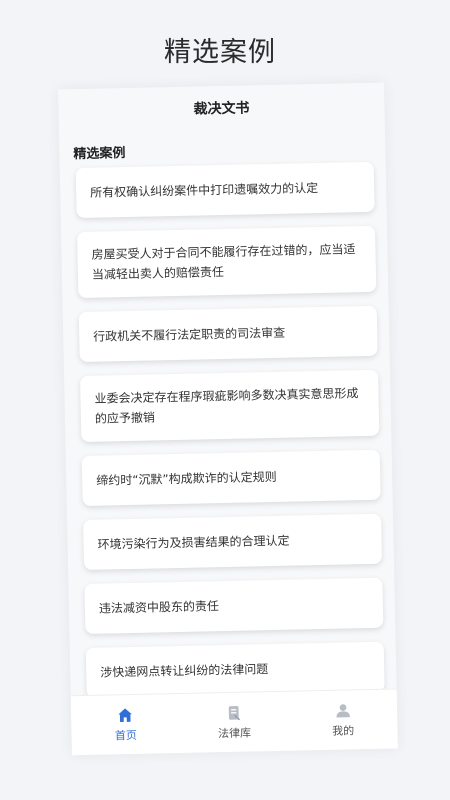 This screenshot has height=800, width=450. I want to click on case-title: 所有权确认纠纷案件中打印遗嘱效力的认定, so click(204, 190).